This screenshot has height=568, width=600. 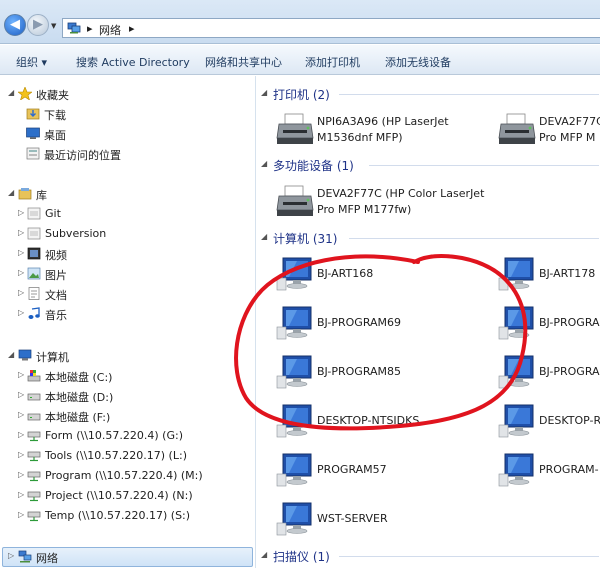 I want to click on nav-favorites-item-downloads: 下载, so click(x=136, y=115).